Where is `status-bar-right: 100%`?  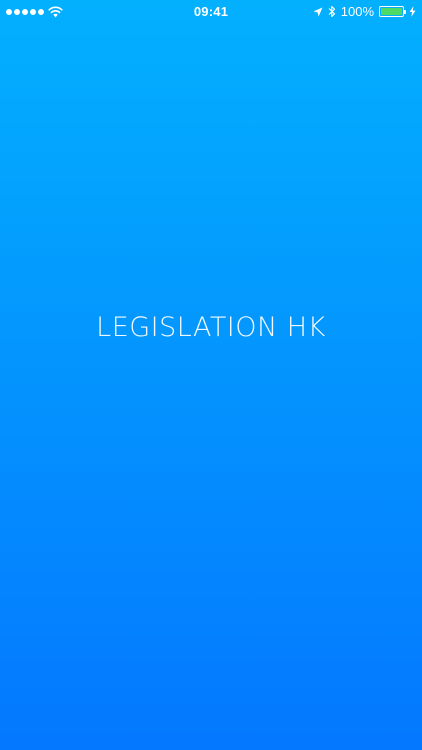 status-bar-right: 100% is located at coordinates (364, 11).